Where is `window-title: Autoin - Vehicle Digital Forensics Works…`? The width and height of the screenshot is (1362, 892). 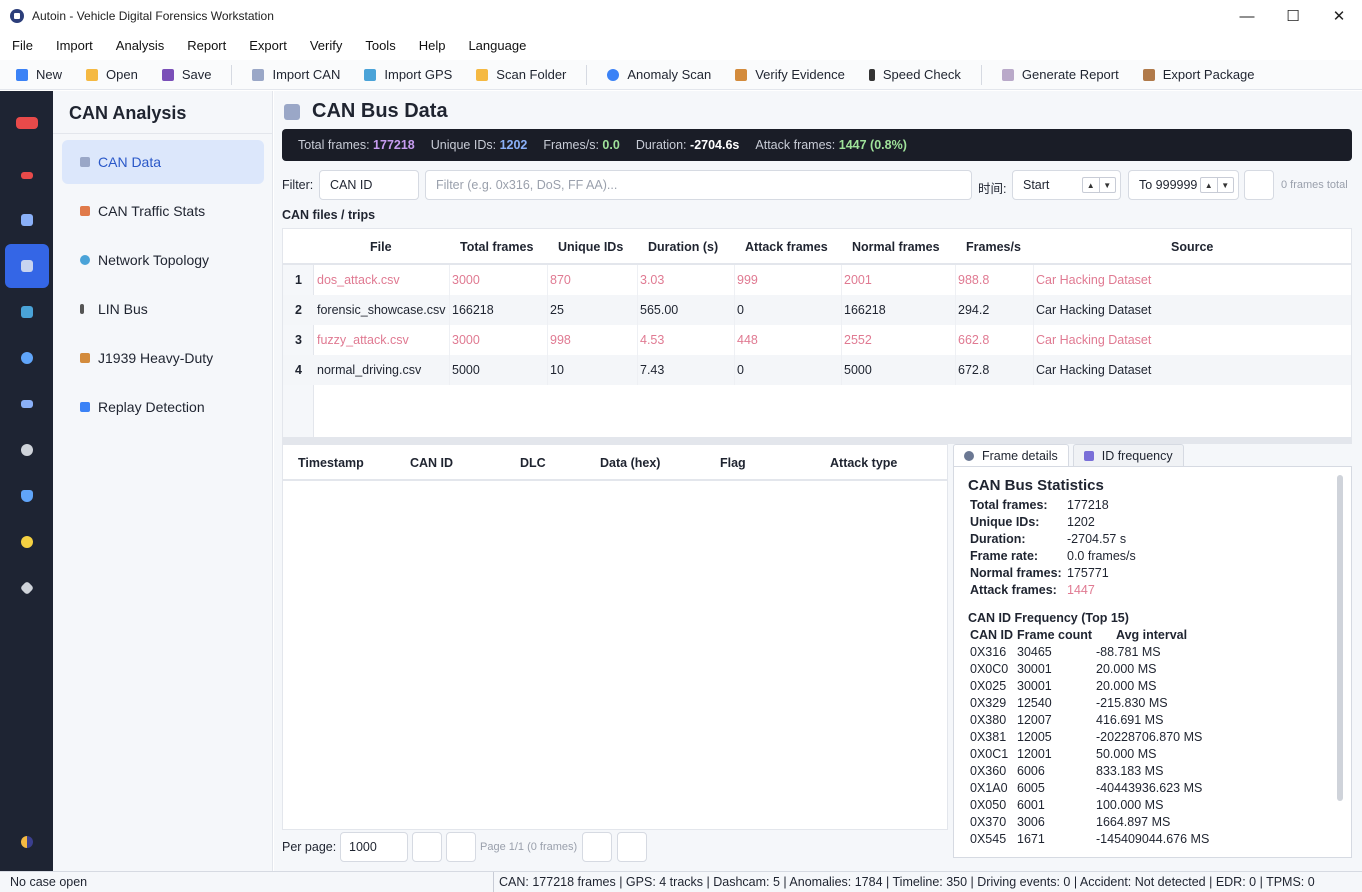 window-title: Autoin - Vehicle Digital Forensics Works… is located at coordinates (153, 16).